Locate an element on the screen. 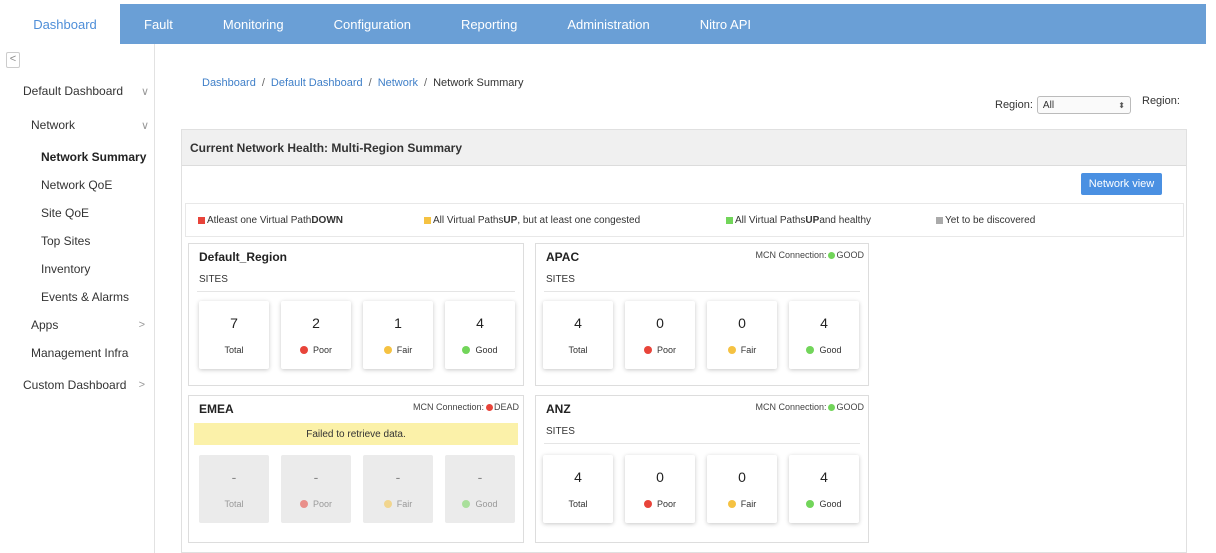 This screenshot has height=553, width=1216. stat-label-text: Total is located at coordinates (578, 504).